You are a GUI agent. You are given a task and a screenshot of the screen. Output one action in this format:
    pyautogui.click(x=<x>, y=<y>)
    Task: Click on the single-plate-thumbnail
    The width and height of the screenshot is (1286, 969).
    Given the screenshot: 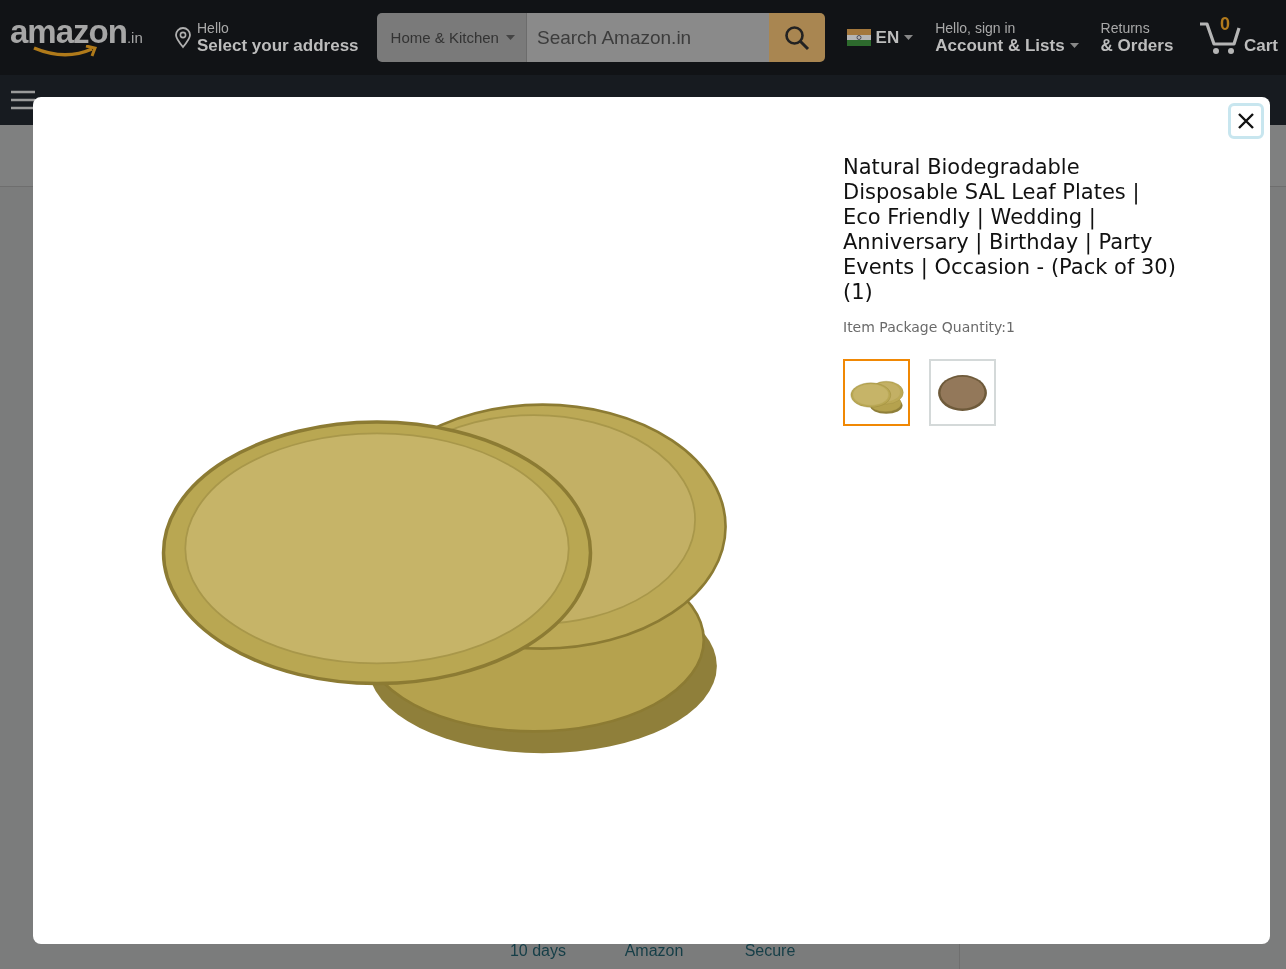 What is the action you would take?
    pyautogui.click(x=962, y=392)
    